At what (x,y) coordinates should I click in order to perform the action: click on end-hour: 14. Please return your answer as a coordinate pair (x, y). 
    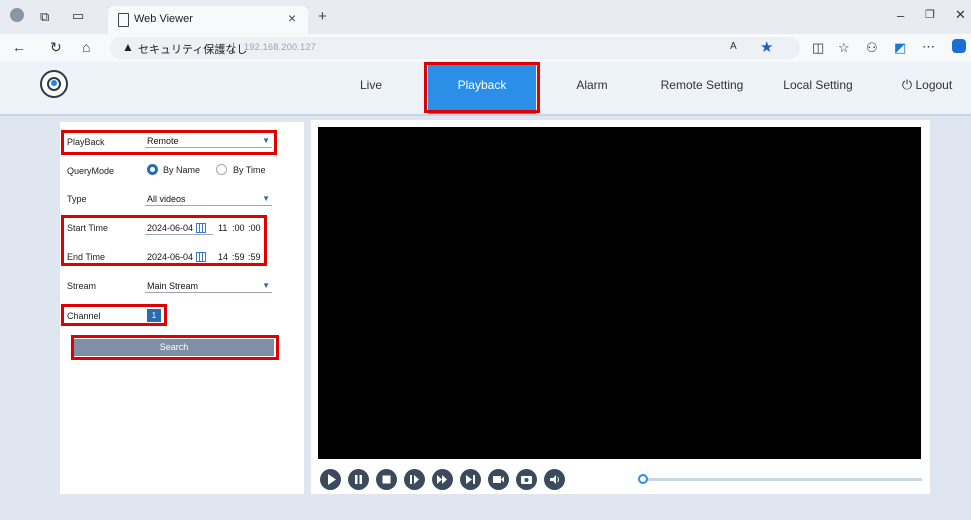
    Looking at the image, I should click on (223, 257).